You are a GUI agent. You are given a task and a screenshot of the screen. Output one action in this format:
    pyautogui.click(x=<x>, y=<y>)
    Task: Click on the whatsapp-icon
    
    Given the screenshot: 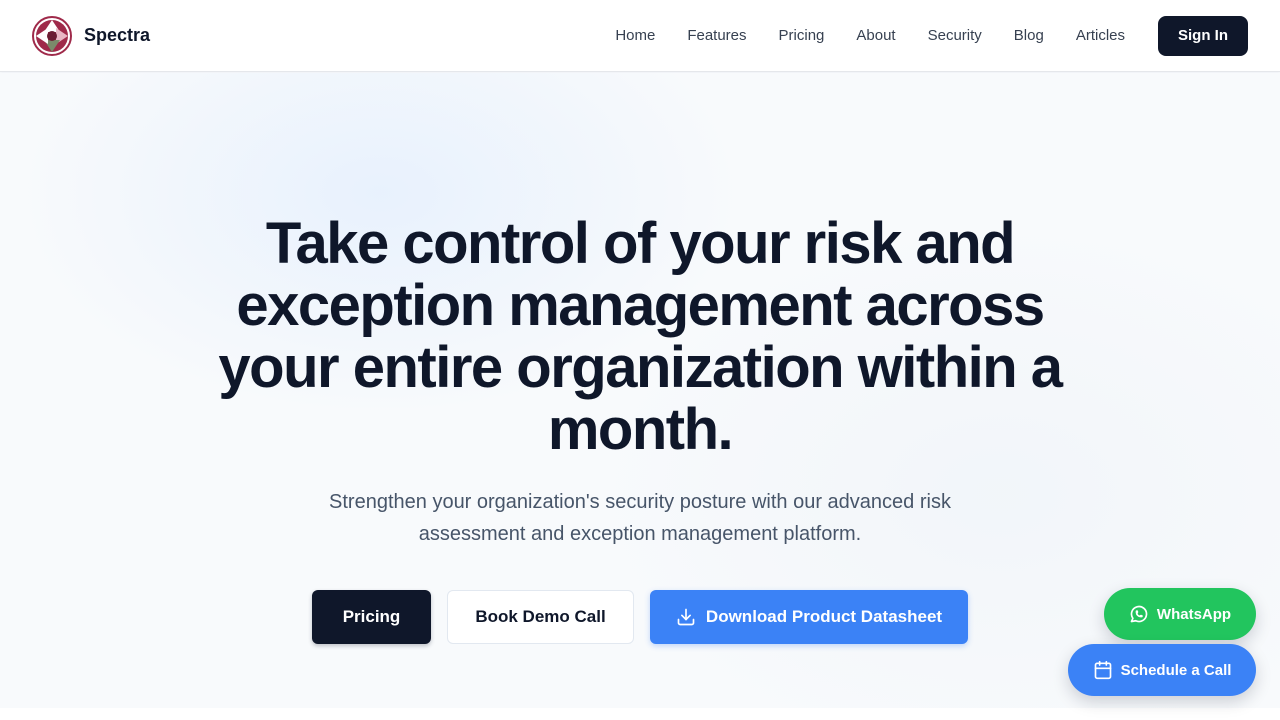 What is the action you would take?
    pyautogui.click(x=1139, y=614)
    